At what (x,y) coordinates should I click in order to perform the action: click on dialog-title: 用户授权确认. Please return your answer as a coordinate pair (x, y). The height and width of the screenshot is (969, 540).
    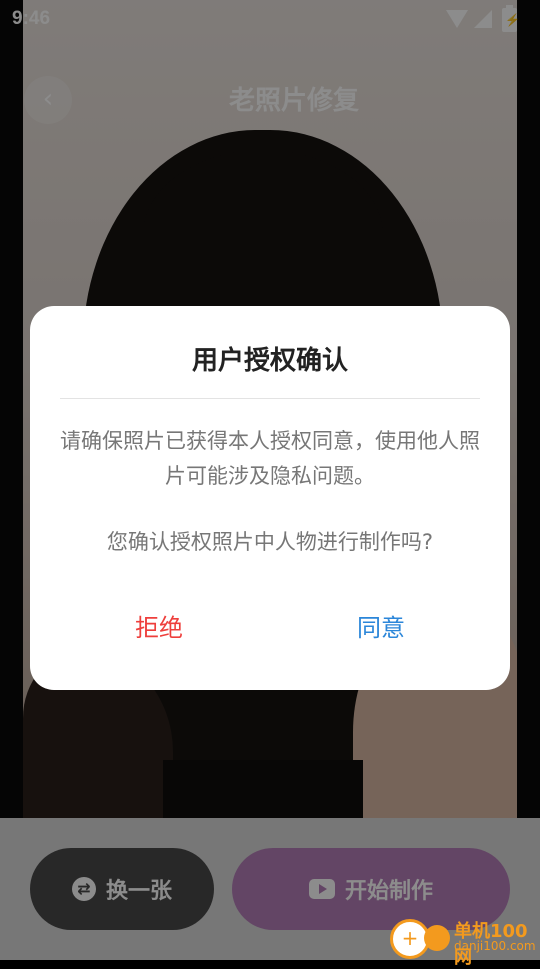
    Looking at the image, I should click on (269, 361).